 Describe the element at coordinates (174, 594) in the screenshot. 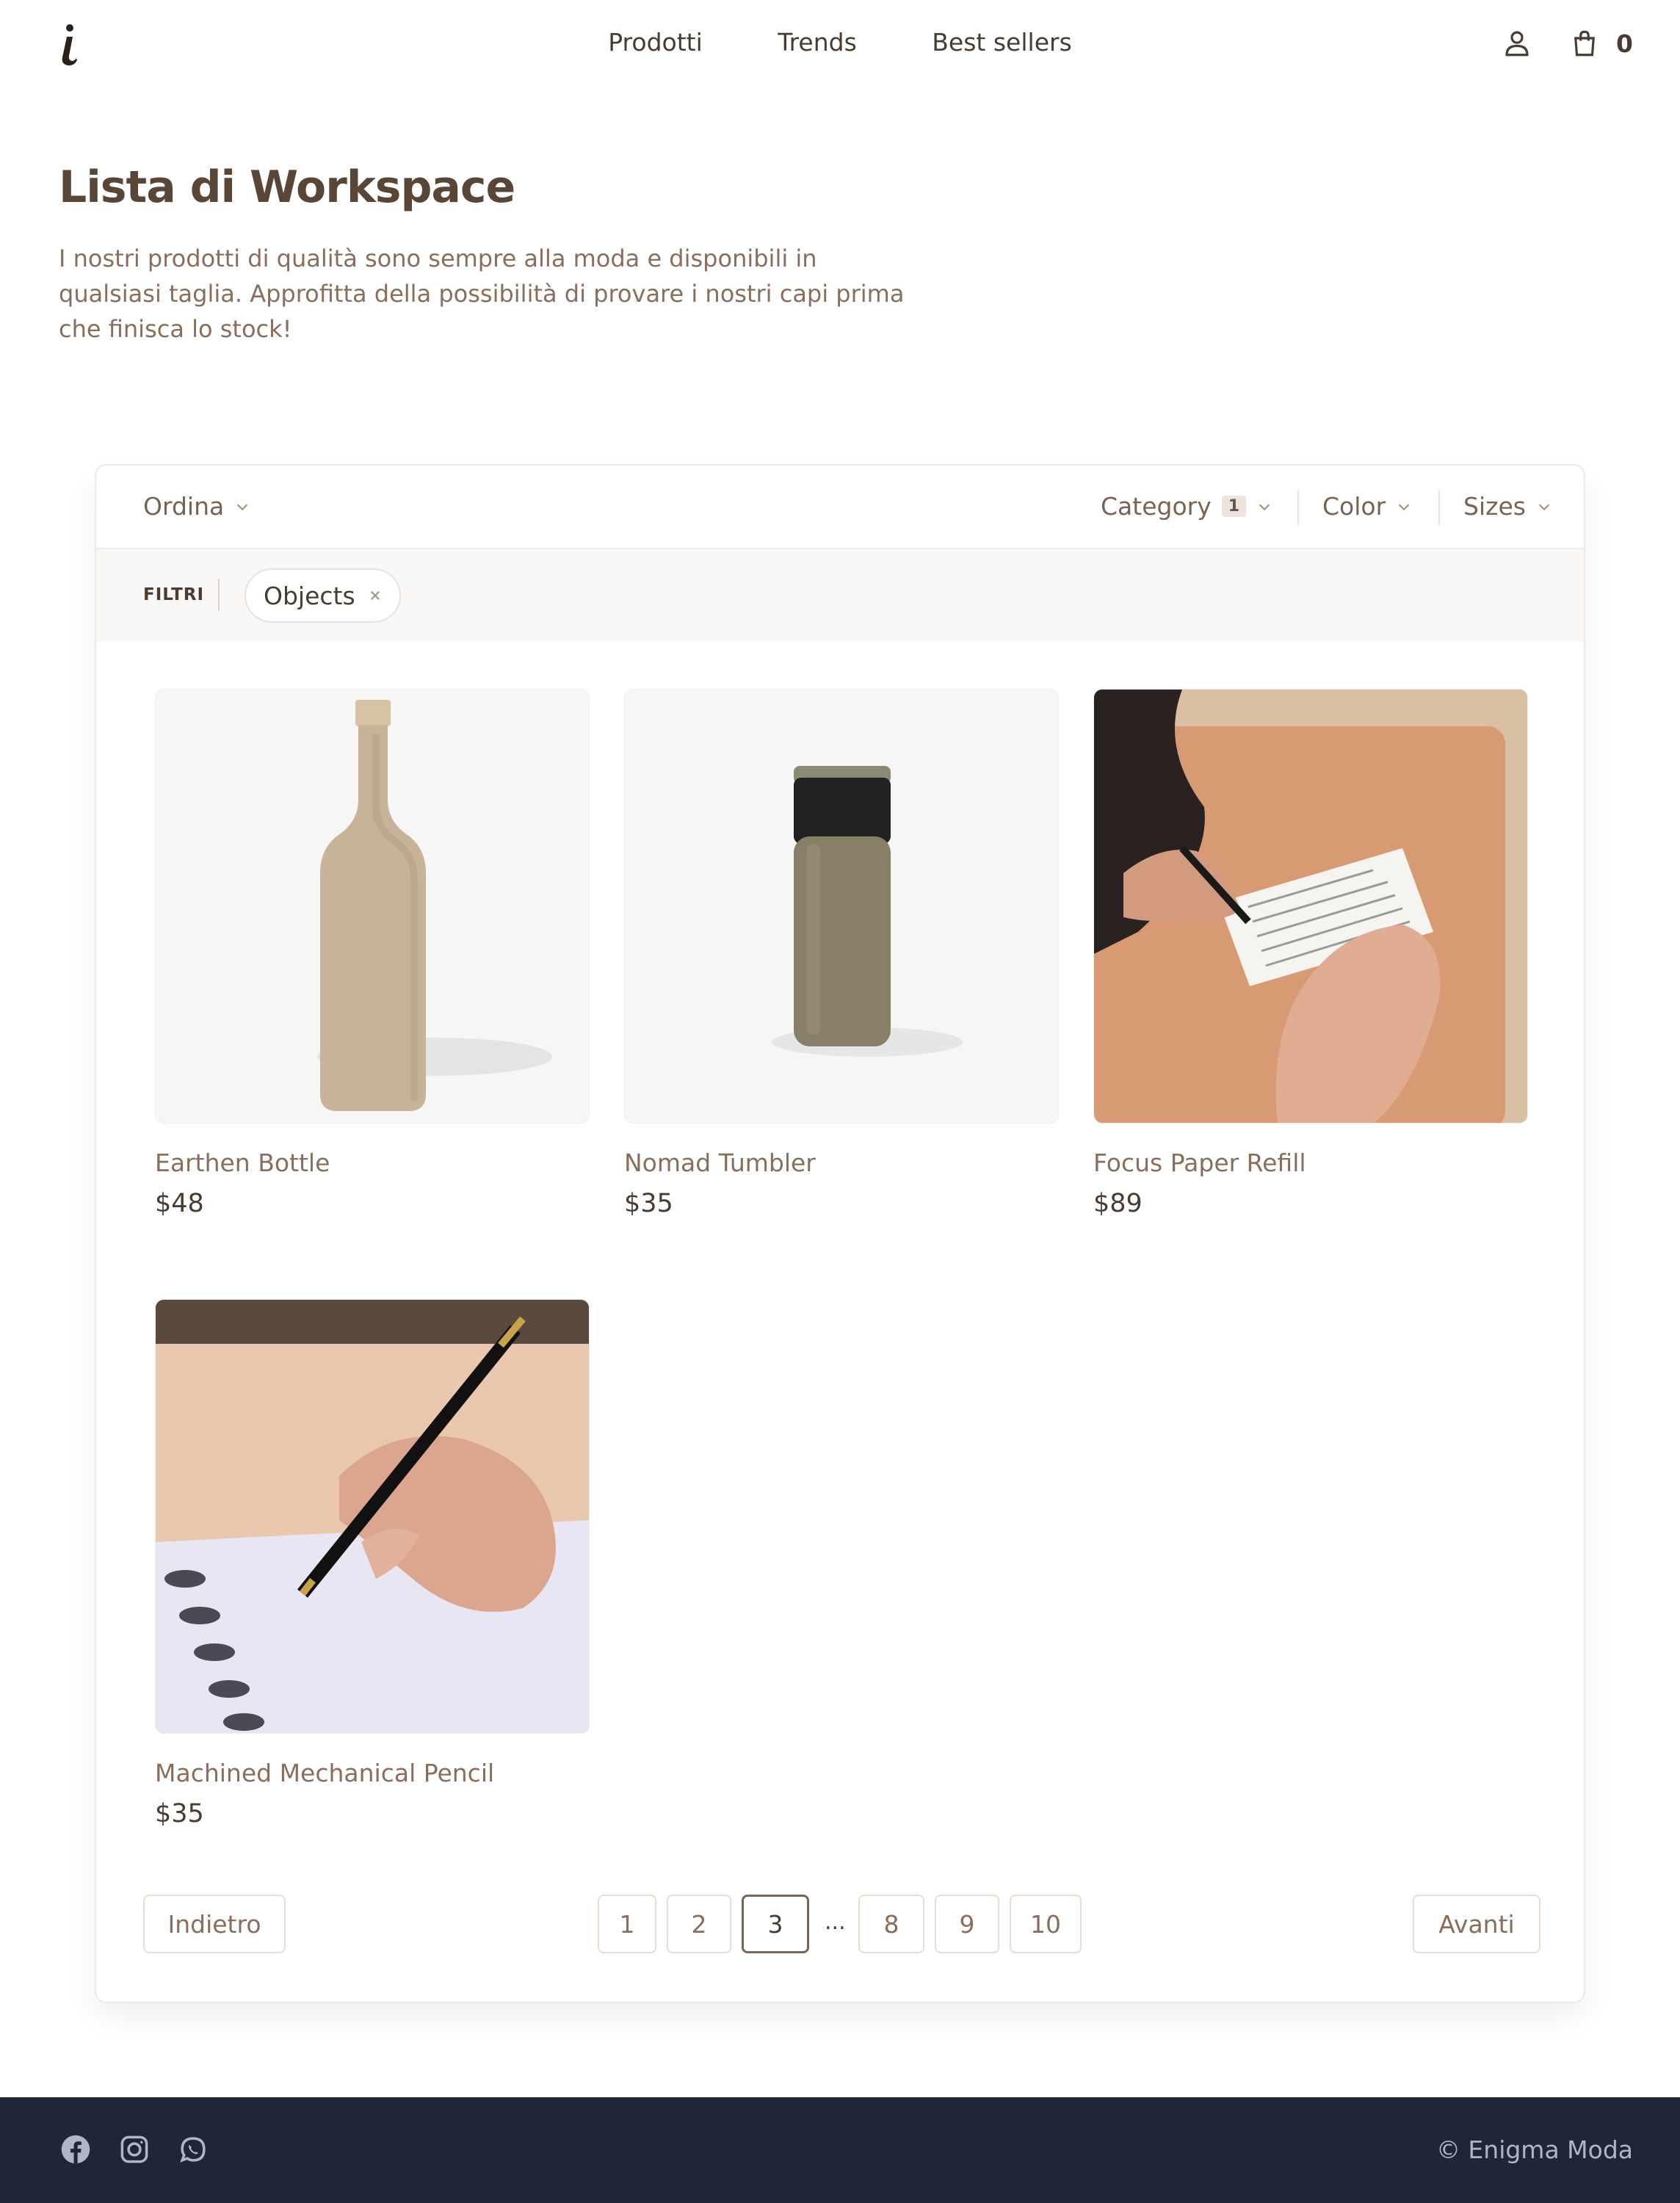

I see `filters-label: FILTRI` at that location.